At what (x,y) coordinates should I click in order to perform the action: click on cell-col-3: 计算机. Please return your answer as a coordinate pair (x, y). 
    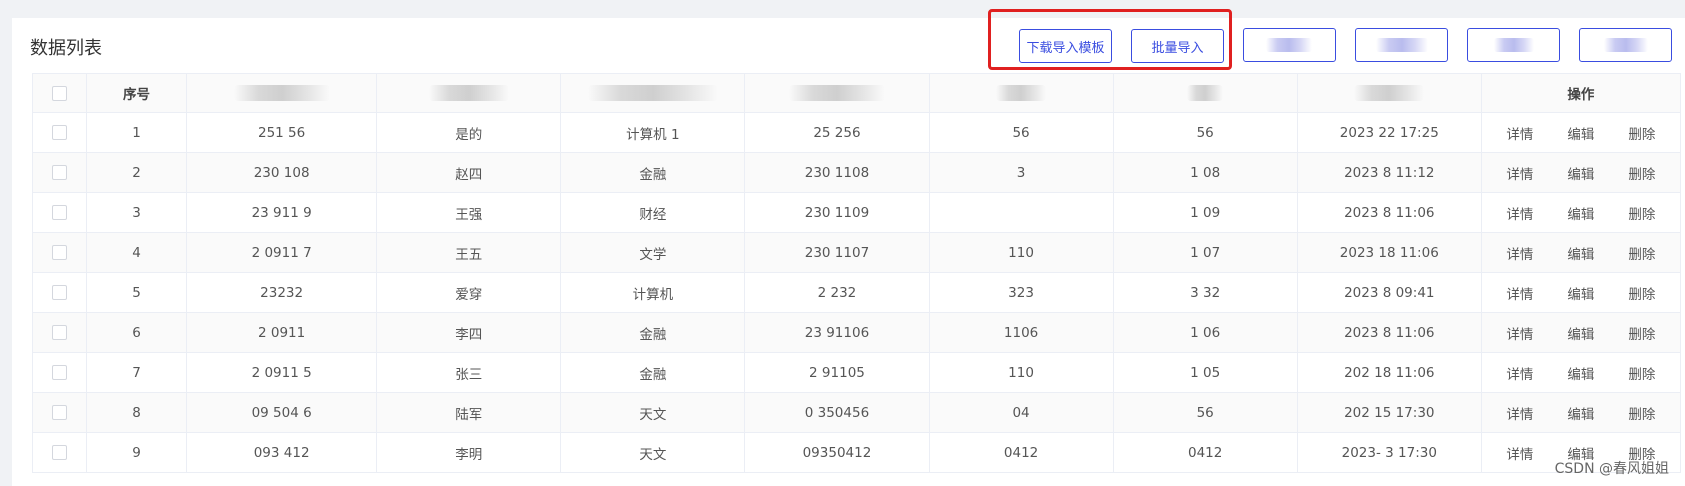
    Looking at the image, I should click on (653, 292).